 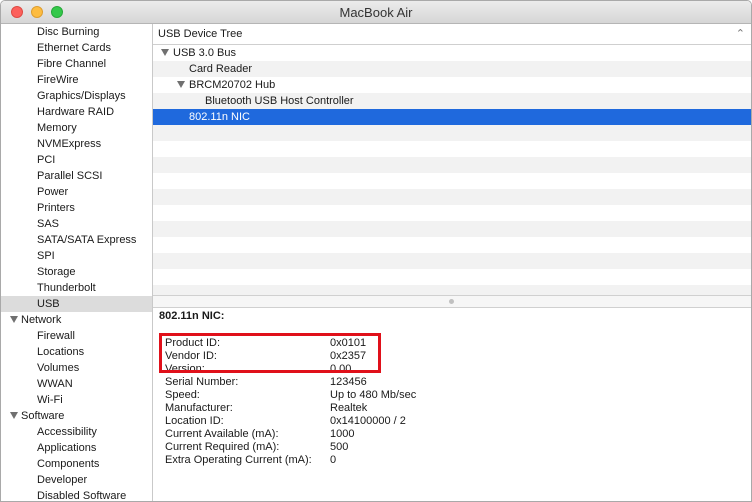 I want to click on tree-row: BRCM20702 Hub, so click(x=452, y=85).